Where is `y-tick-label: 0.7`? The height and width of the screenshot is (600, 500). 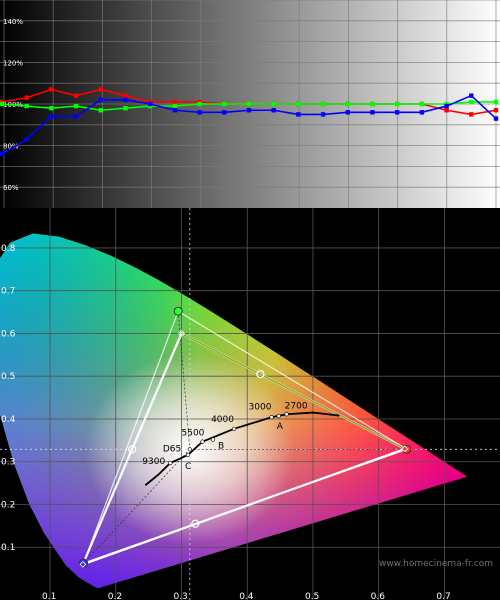 y-tick-label: 0.7 is located at coordinates (8, 292).